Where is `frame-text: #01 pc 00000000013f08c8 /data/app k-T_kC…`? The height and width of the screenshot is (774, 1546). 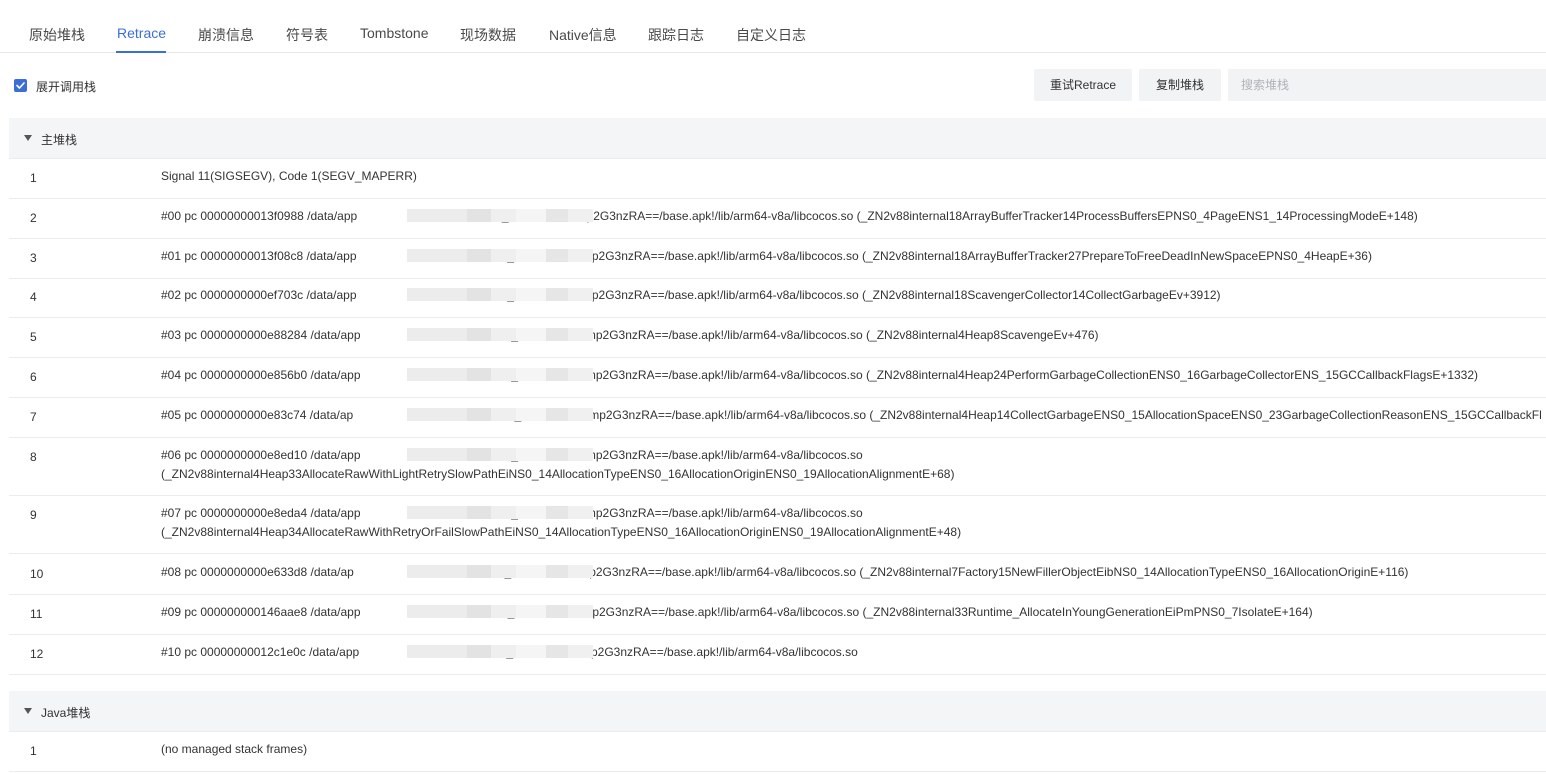 frame-text: #01 pc 00000000013f08c8 /data/app k-T_kC… is located at coordinates (853, 256).